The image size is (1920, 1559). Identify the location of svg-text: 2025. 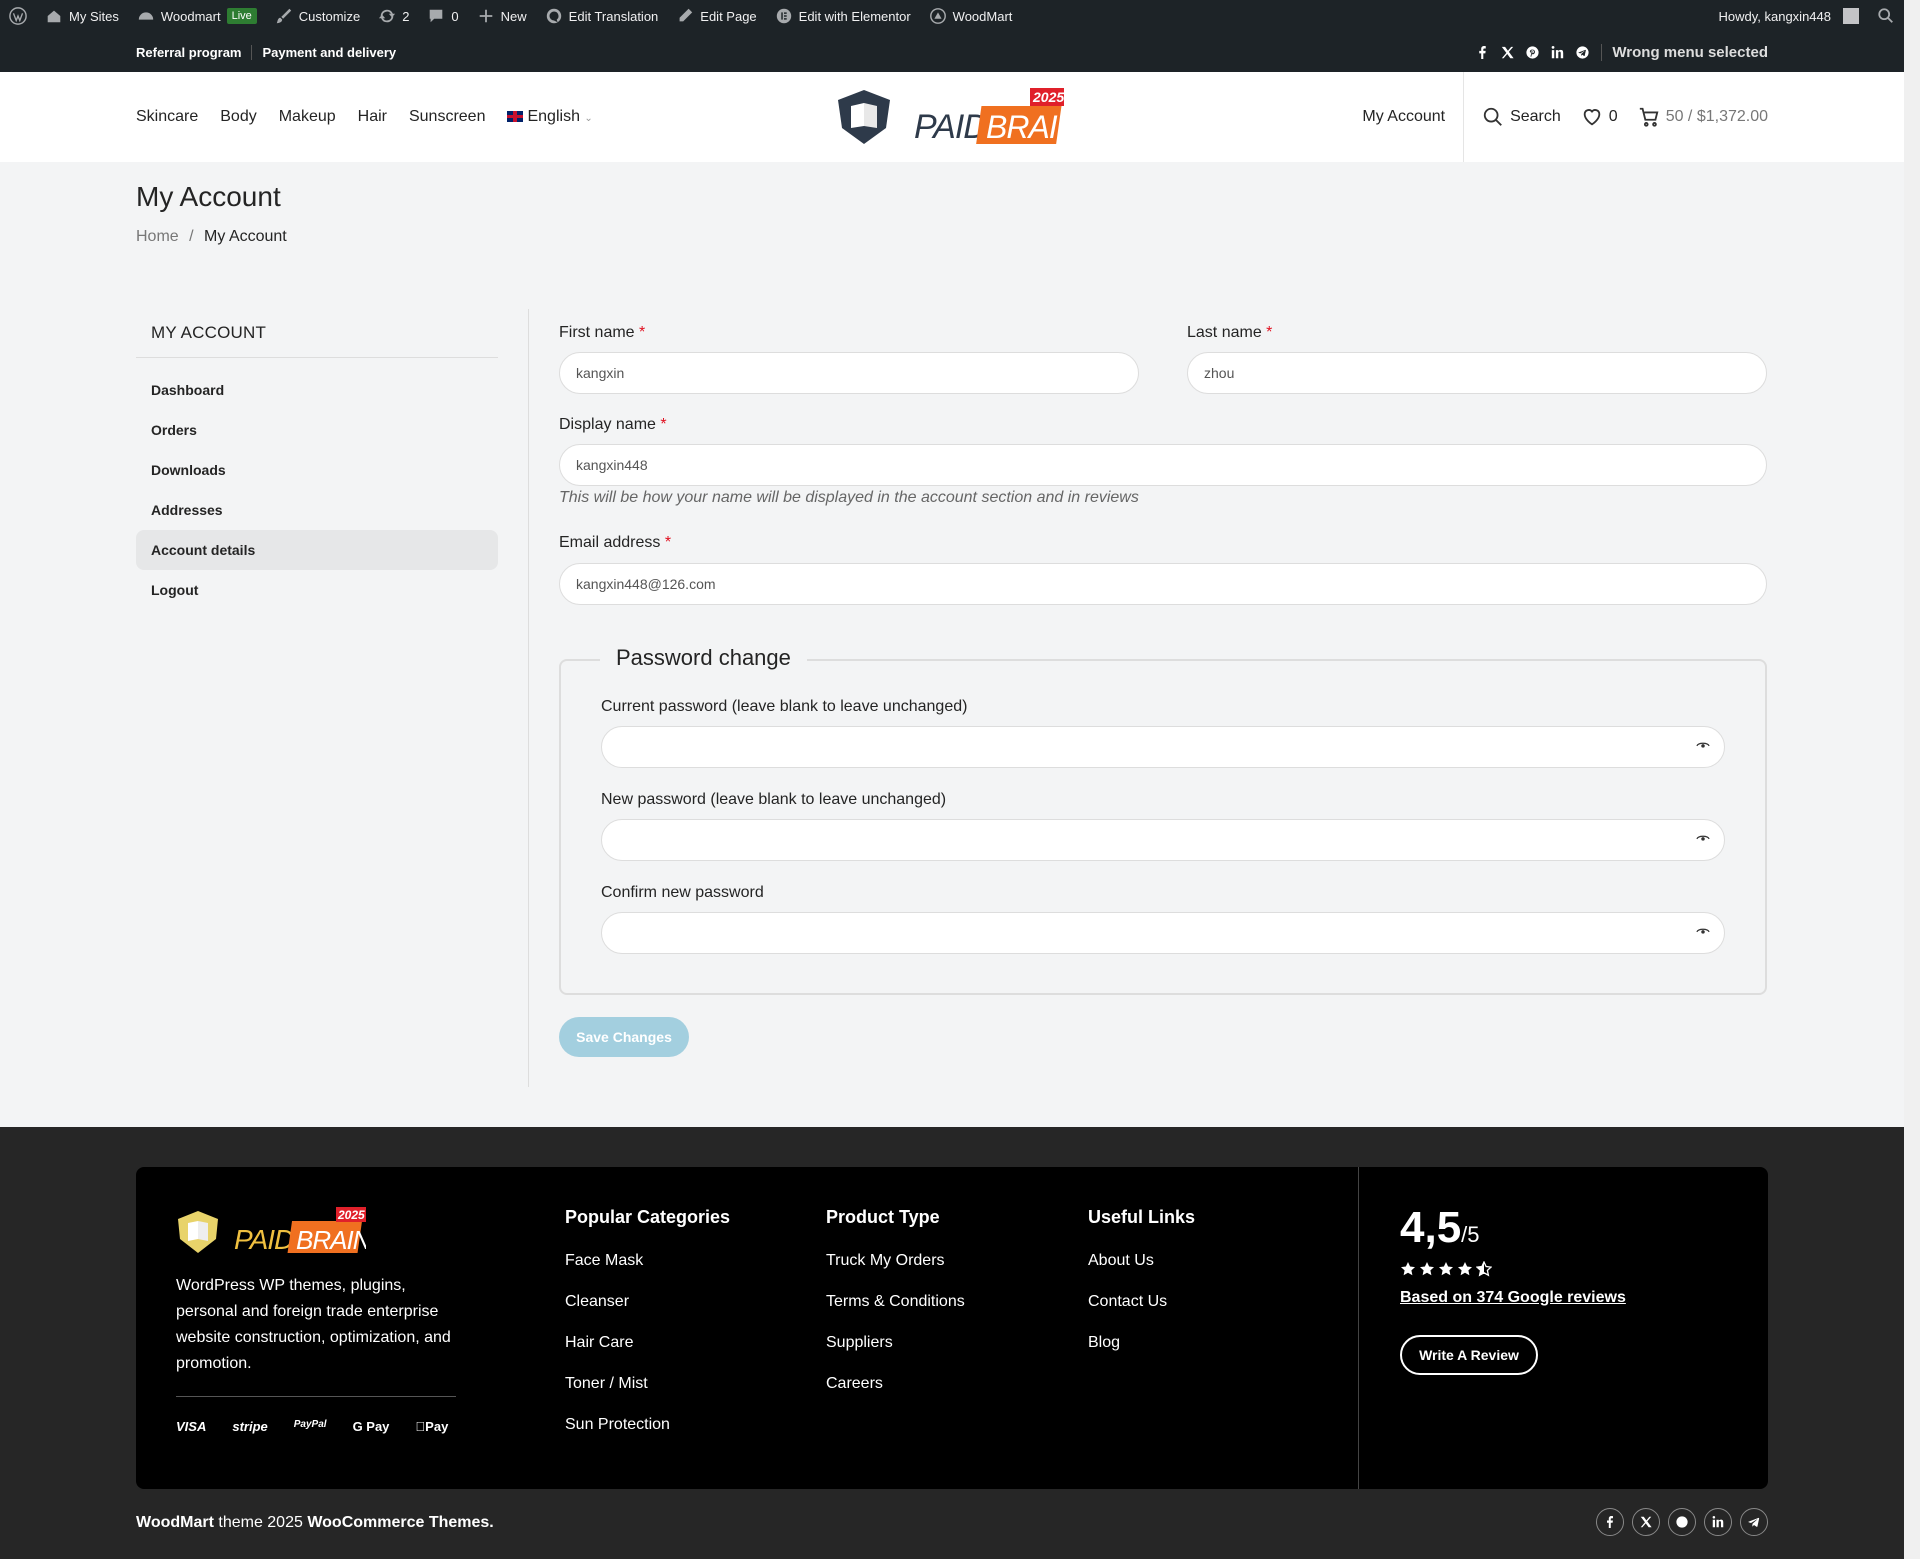
(351, 1215).